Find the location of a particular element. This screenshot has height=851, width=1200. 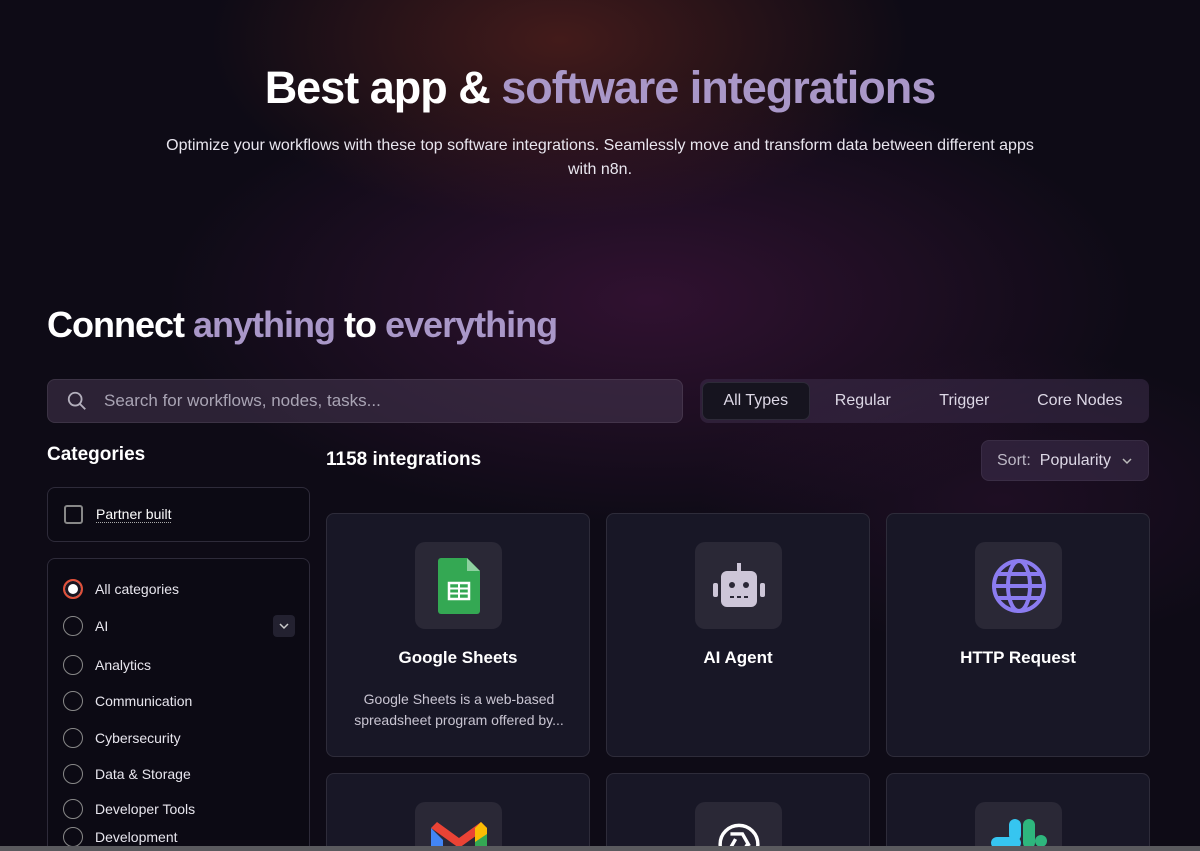

category-development: Development is located at coordinates (179, 837).